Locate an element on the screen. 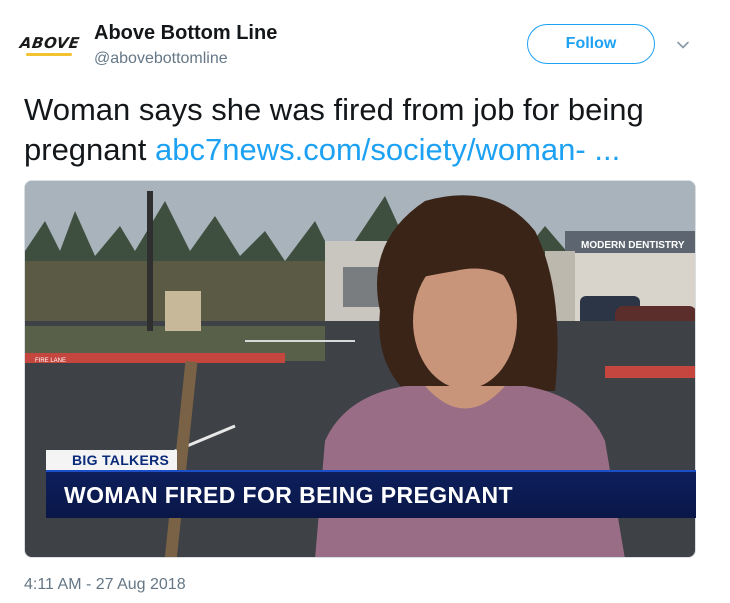 The width and height of the screenshot is (730, 603). avatar-logo-text: ABOVE is located at coordinates (50, 43).